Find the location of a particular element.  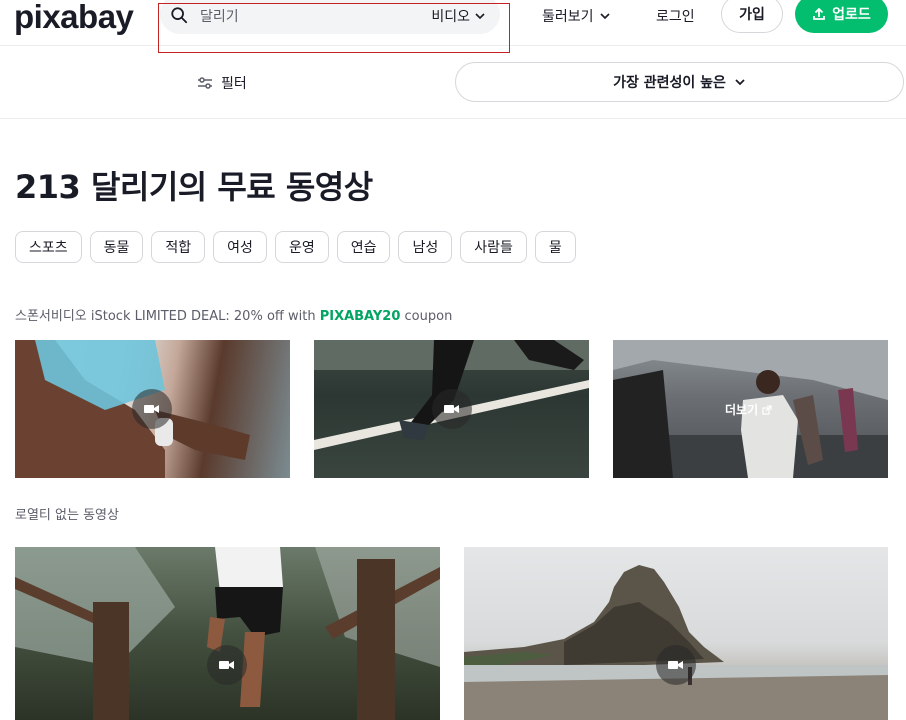

sort-dropdown: 가장 관련성이 높은 is located at coordinates (679, 82).